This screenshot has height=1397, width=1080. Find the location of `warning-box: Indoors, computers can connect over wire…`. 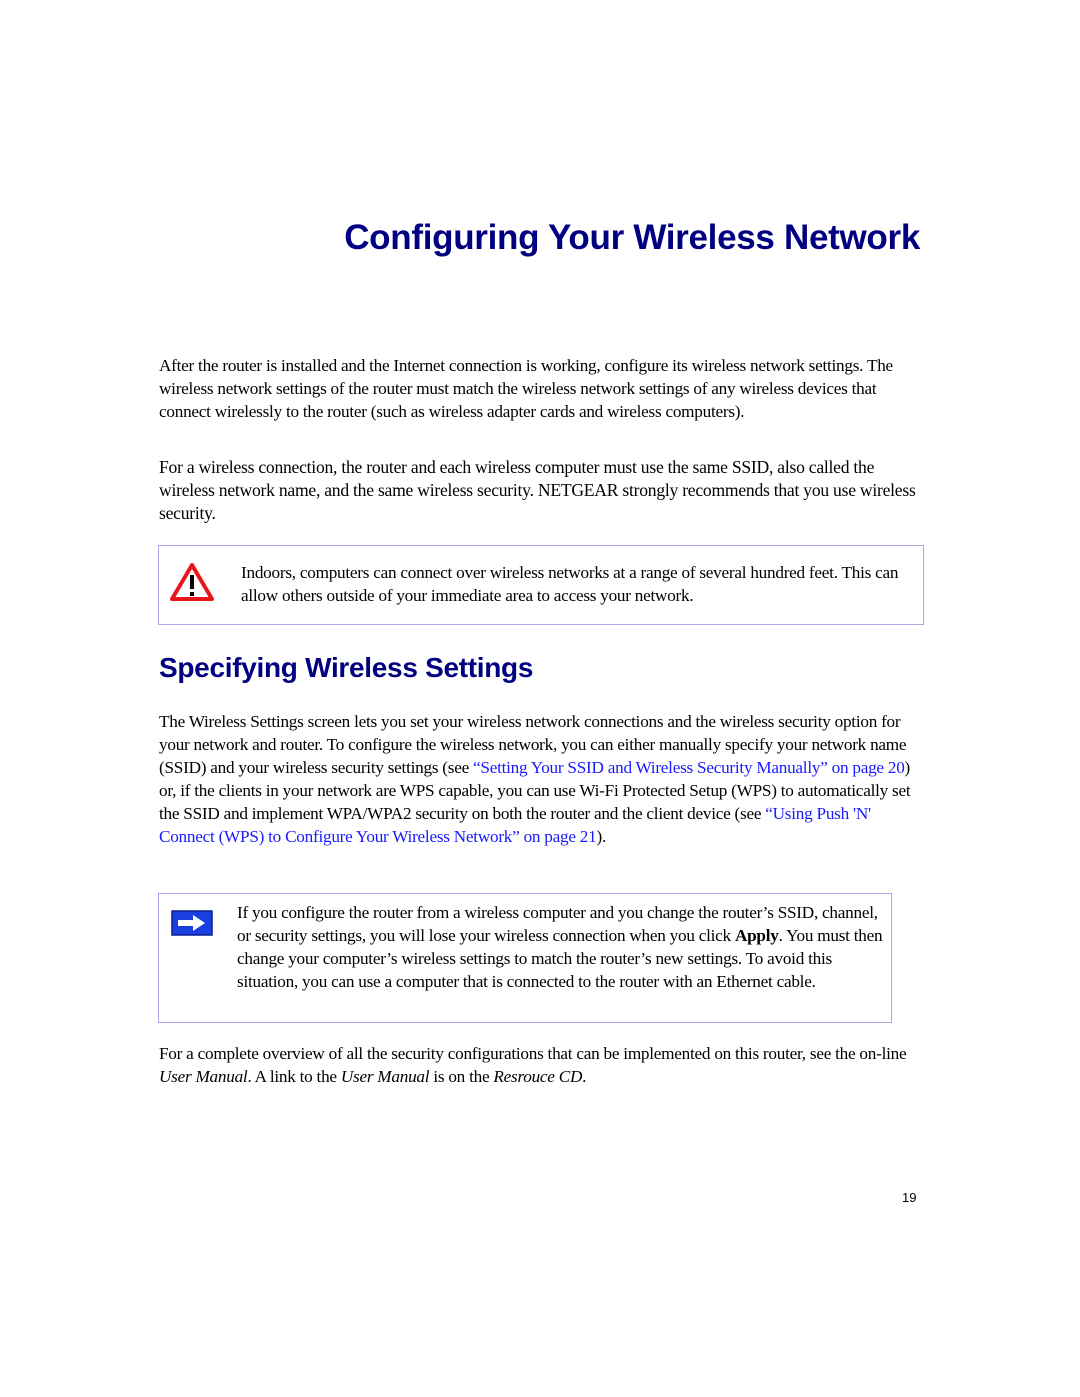

warning-box: Indoors, computers can connect over wire… is located at coordinates (541, 585).